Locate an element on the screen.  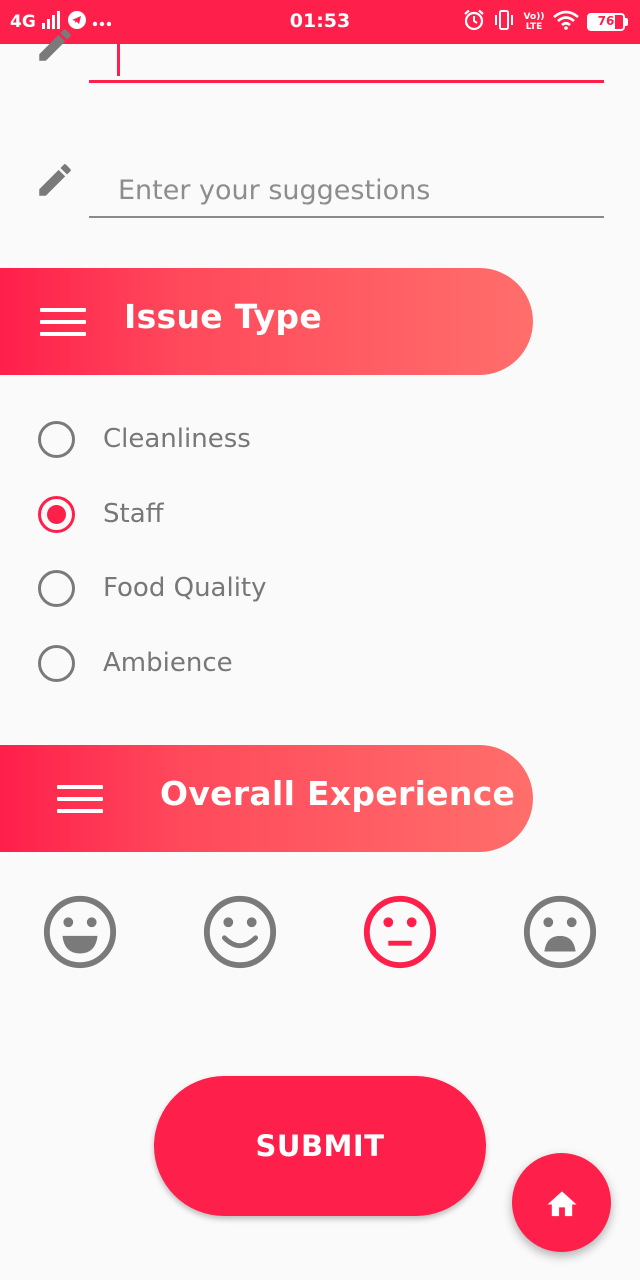
text-cursor is located at coordinates (118, 60).